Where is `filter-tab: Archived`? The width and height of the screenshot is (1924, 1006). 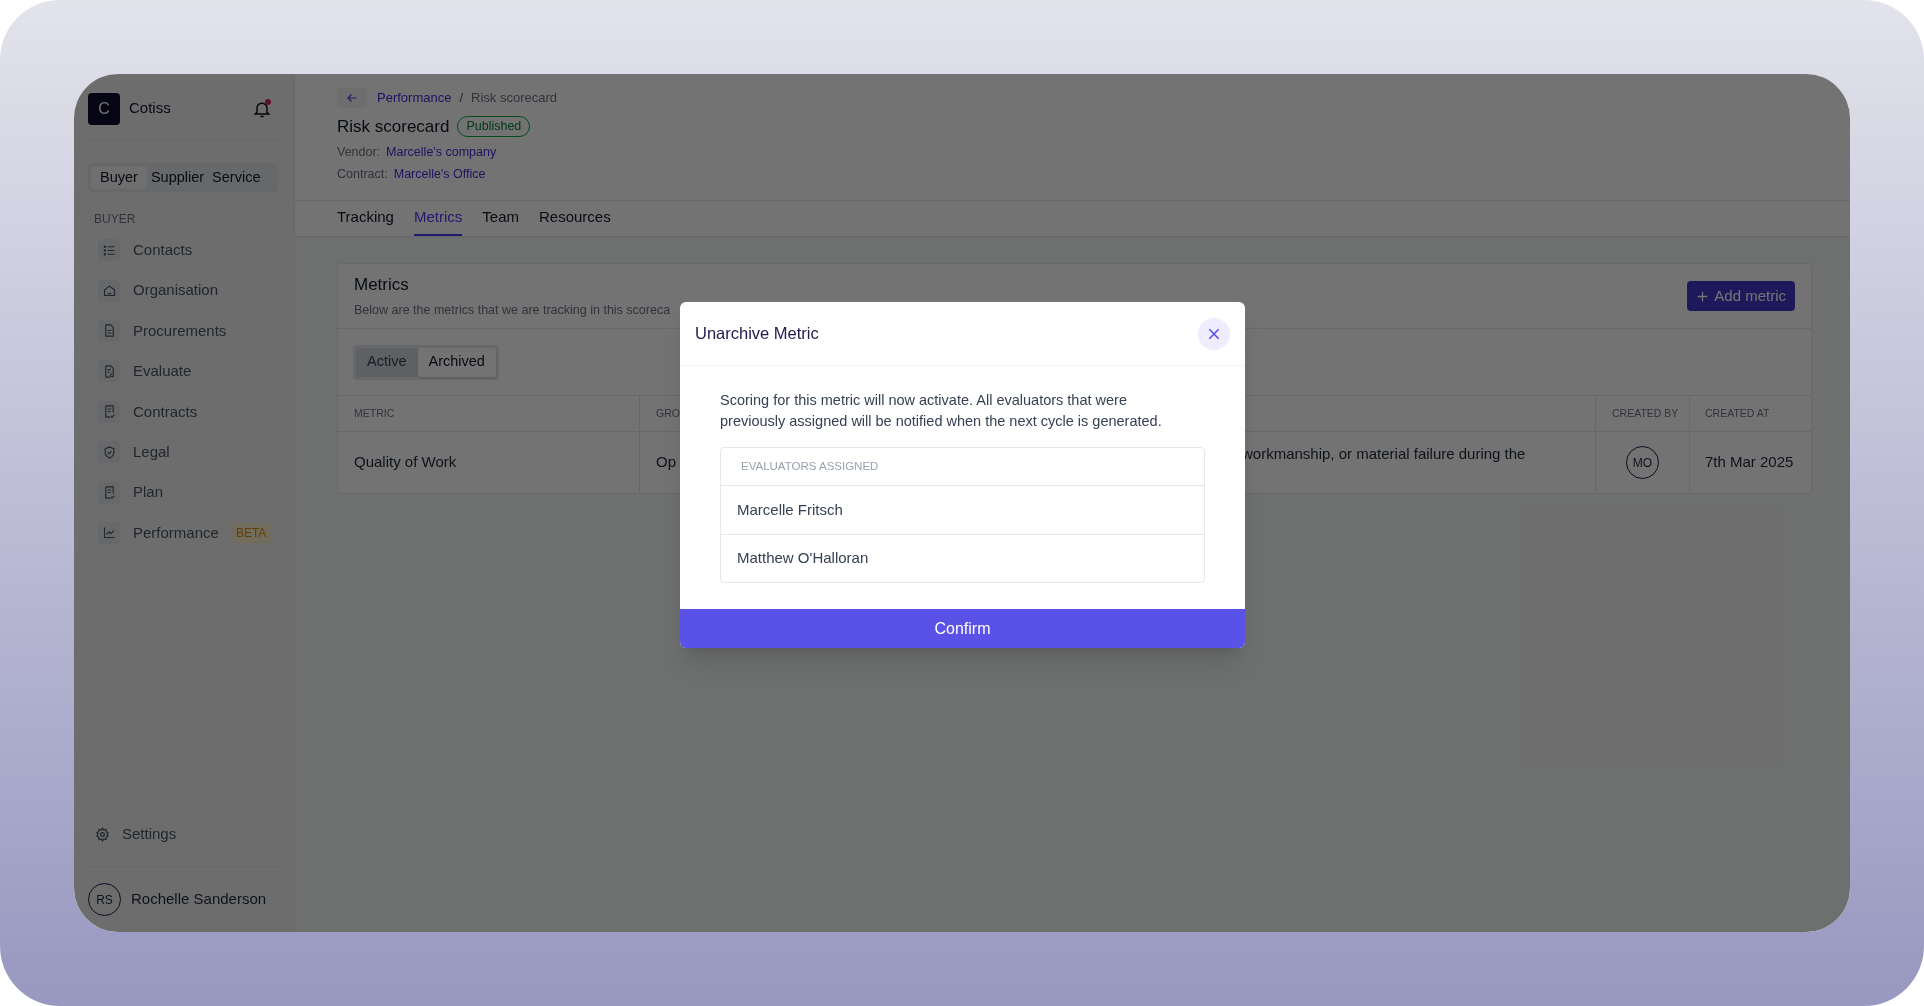 filter-tab: Archived is located at coordinates (456, 362).